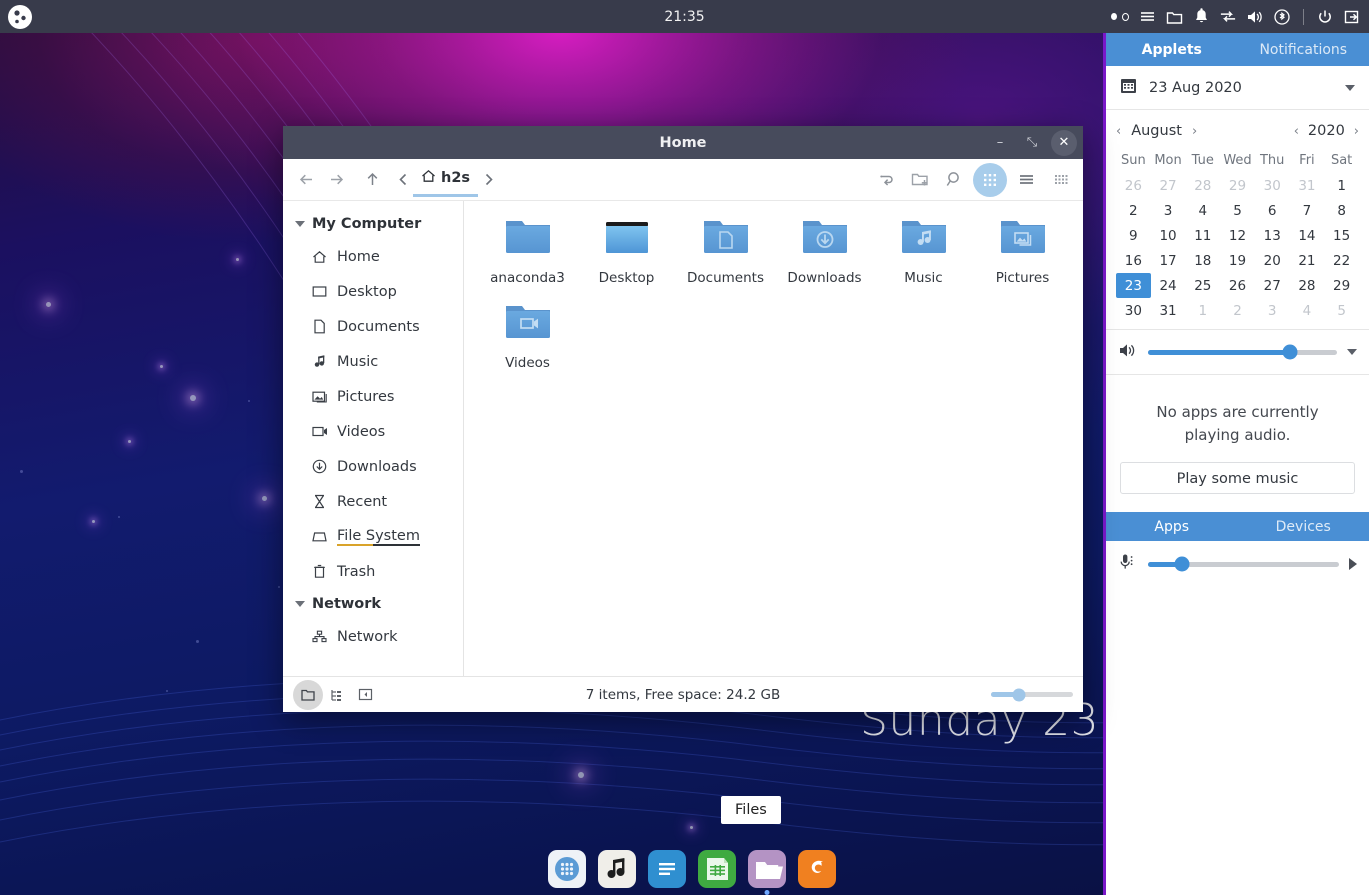 This screenshot has width=1369, height=895. What do you see at coordinates (1172, 49) in the screenshot?
I see `tab-applets: Applets` at bounding box center [1172, 49].